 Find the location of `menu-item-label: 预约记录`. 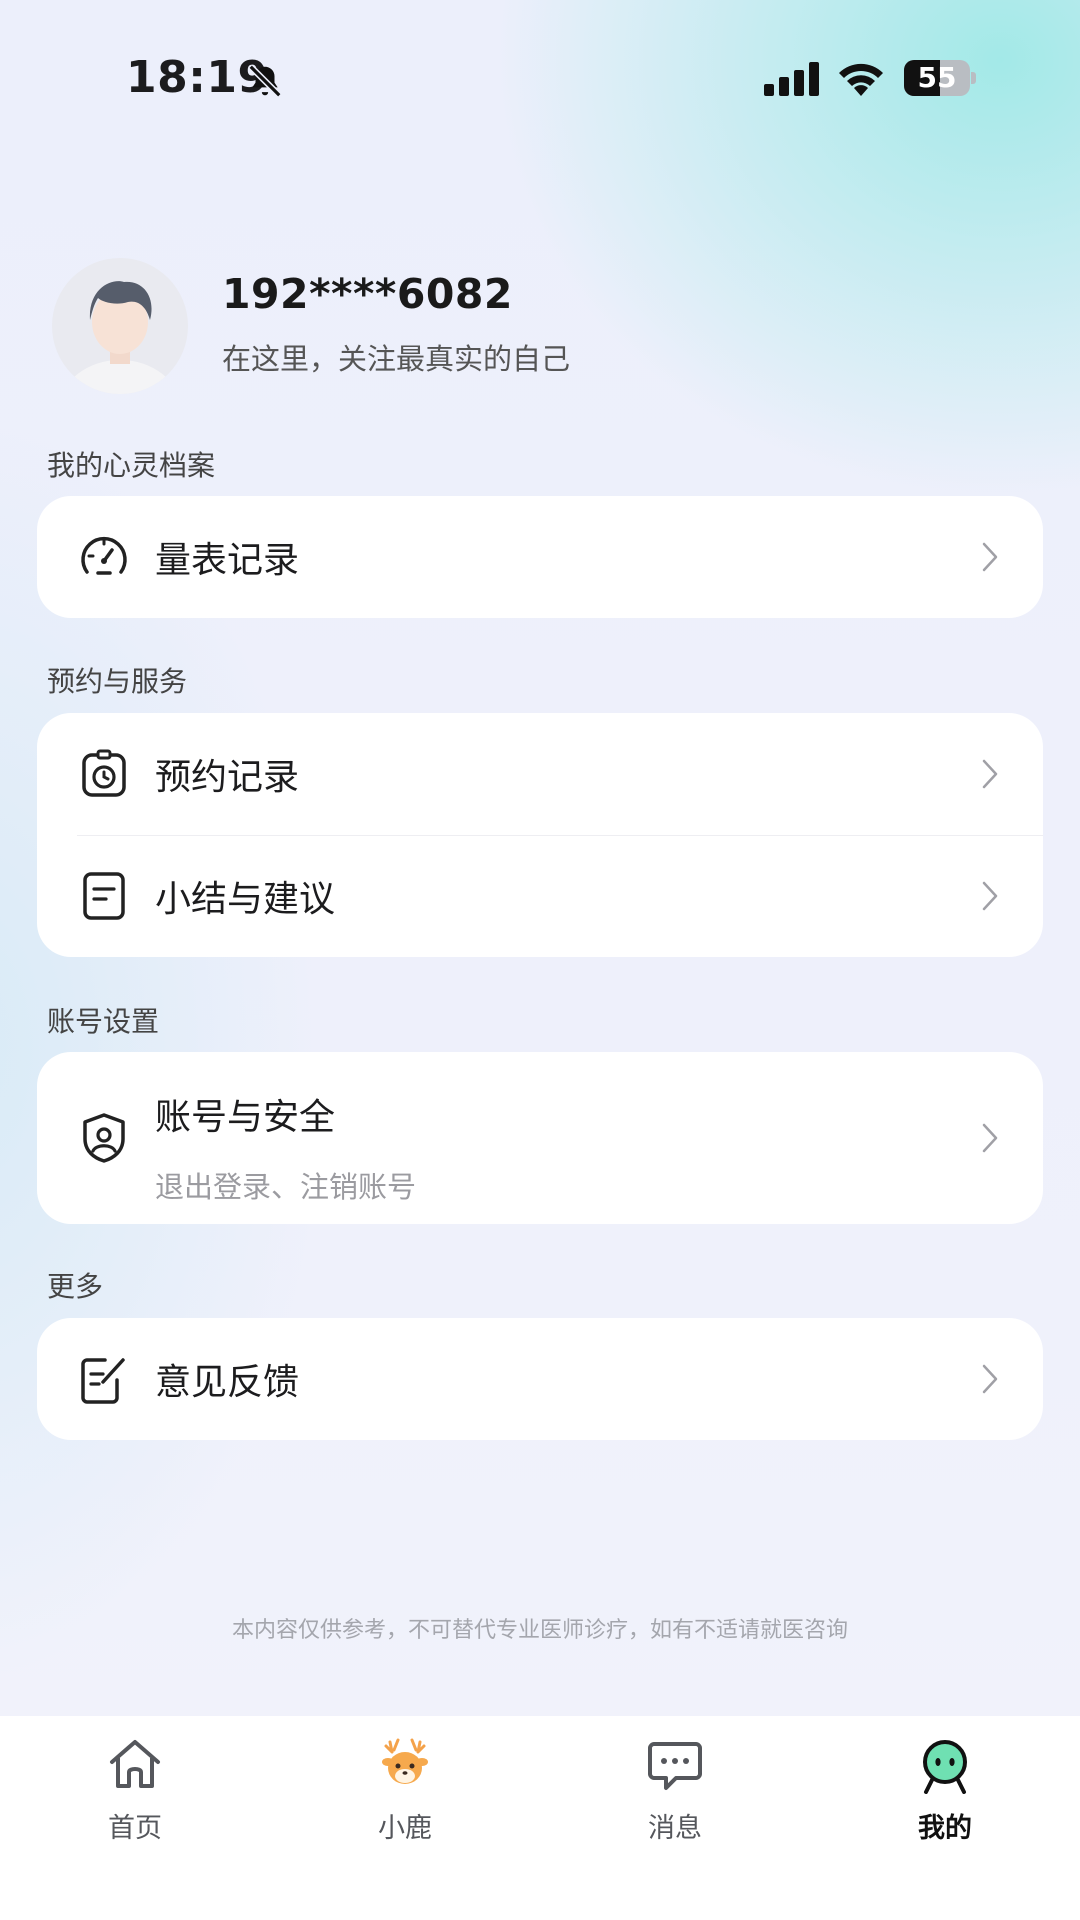

menu-item-label: 预约记录 is located at coordinates (227, 777).